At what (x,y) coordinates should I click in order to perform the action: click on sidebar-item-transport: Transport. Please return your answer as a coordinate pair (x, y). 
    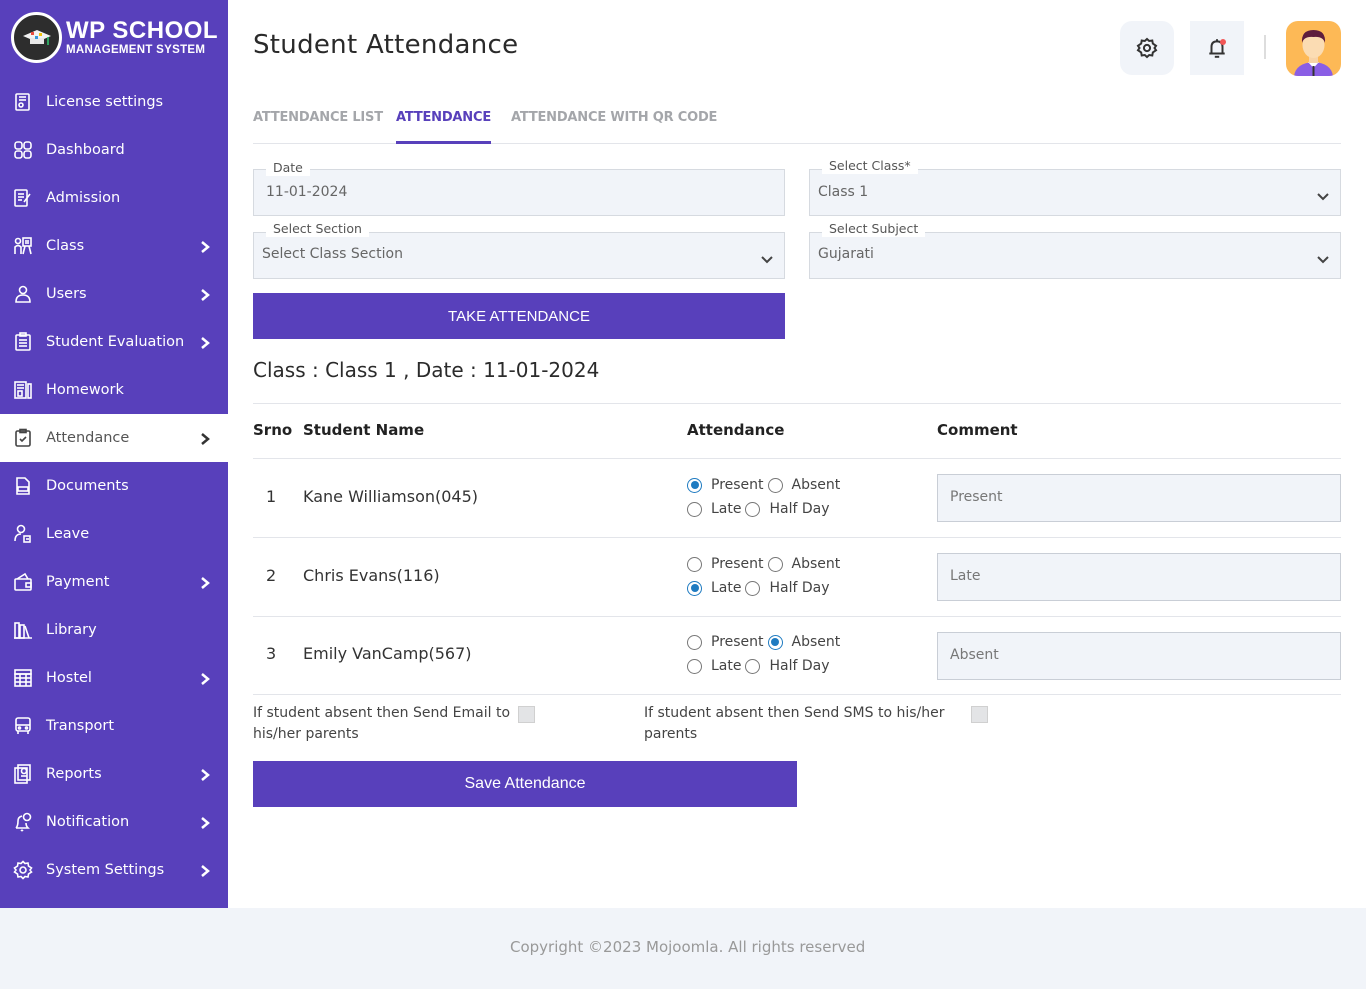
    Looking at the image, I should click on (114, 726).